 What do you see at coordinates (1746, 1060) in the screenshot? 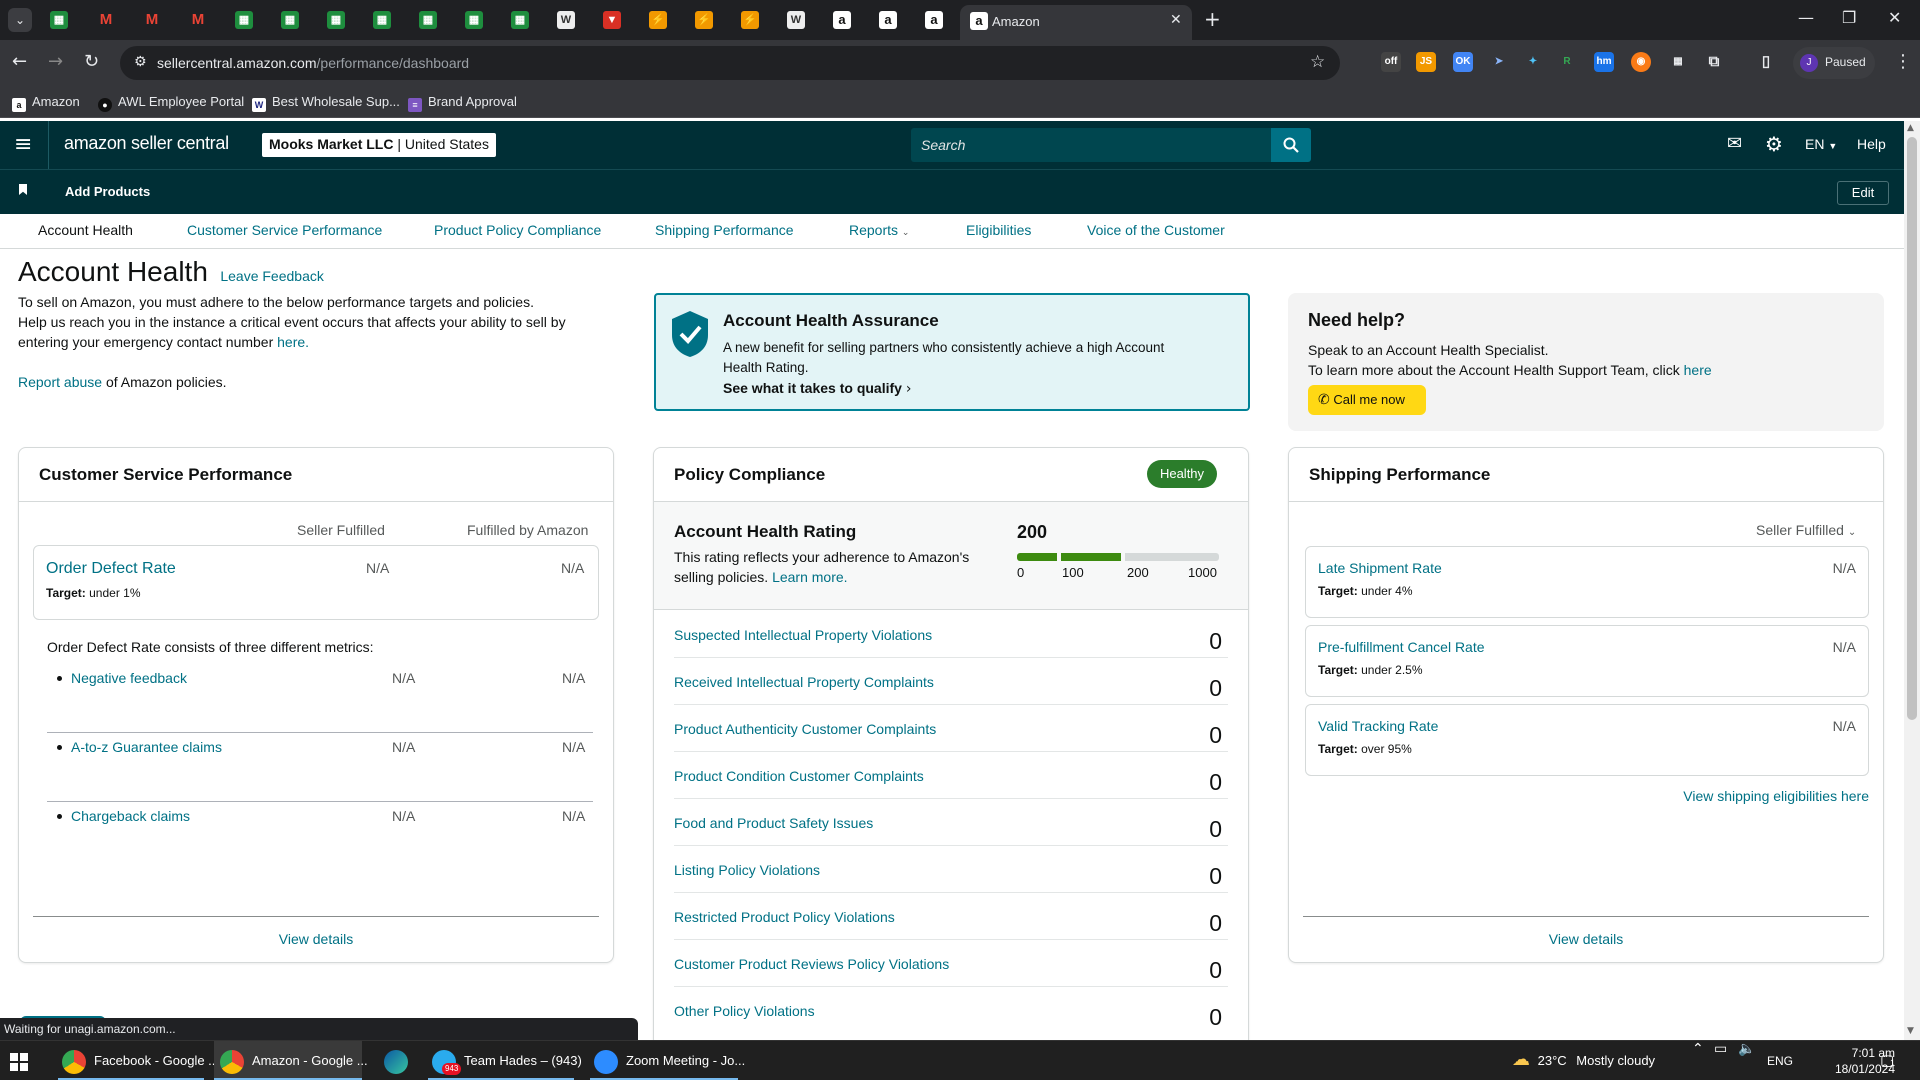
I see `volume-icon: 🔈` at bounding box center [1746, 1060].